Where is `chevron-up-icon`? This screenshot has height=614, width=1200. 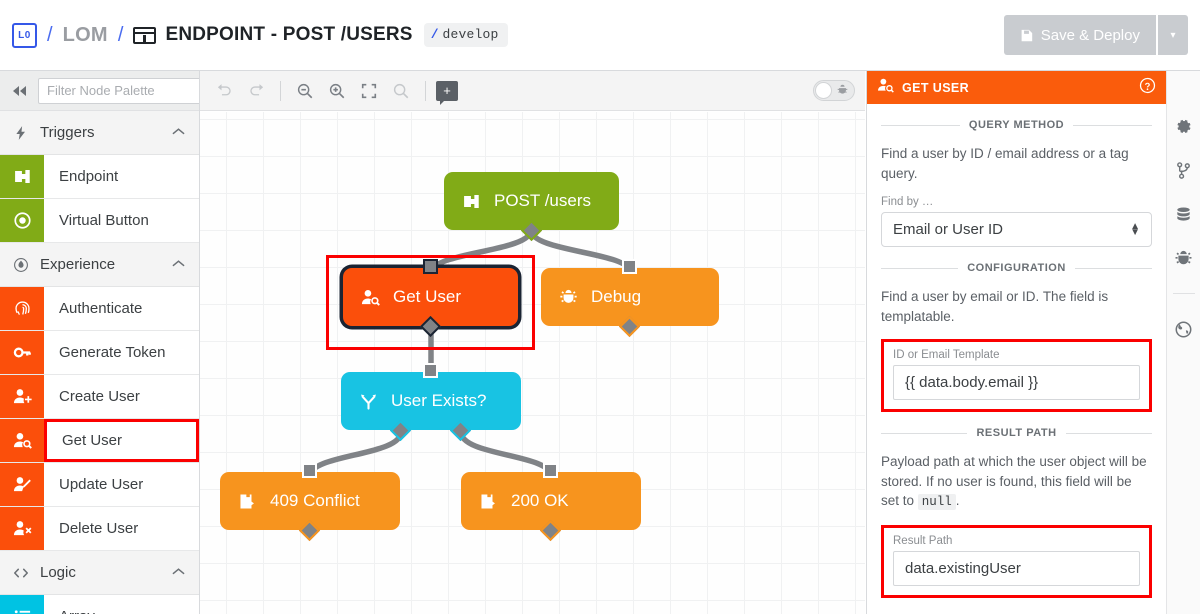
chevron-up-icon is located at coordinates (178, 265).